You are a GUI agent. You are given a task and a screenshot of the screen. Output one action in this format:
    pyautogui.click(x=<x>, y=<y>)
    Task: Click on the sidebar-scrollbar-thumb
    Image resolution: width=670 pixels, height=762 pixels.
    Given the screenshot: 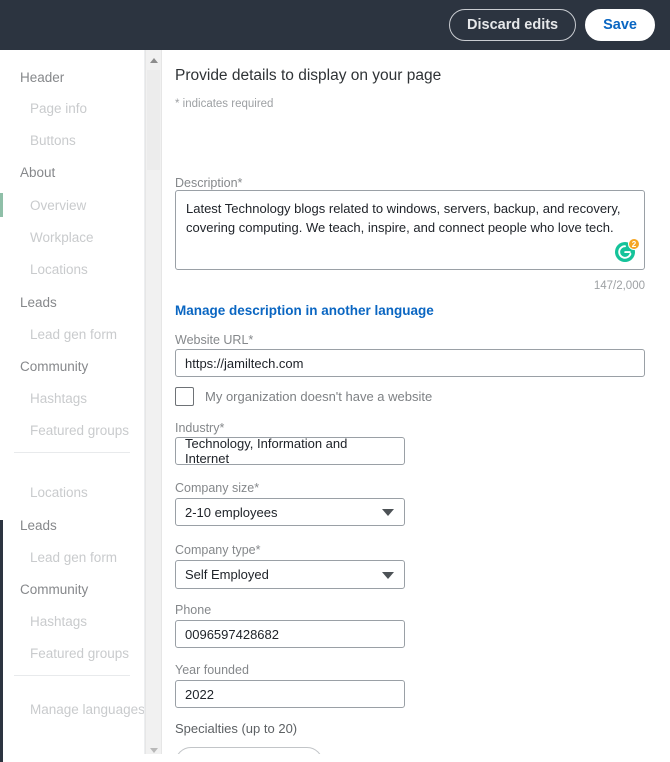 What is the action you would take?
    pyautogui.click(x=153, y=120)
    